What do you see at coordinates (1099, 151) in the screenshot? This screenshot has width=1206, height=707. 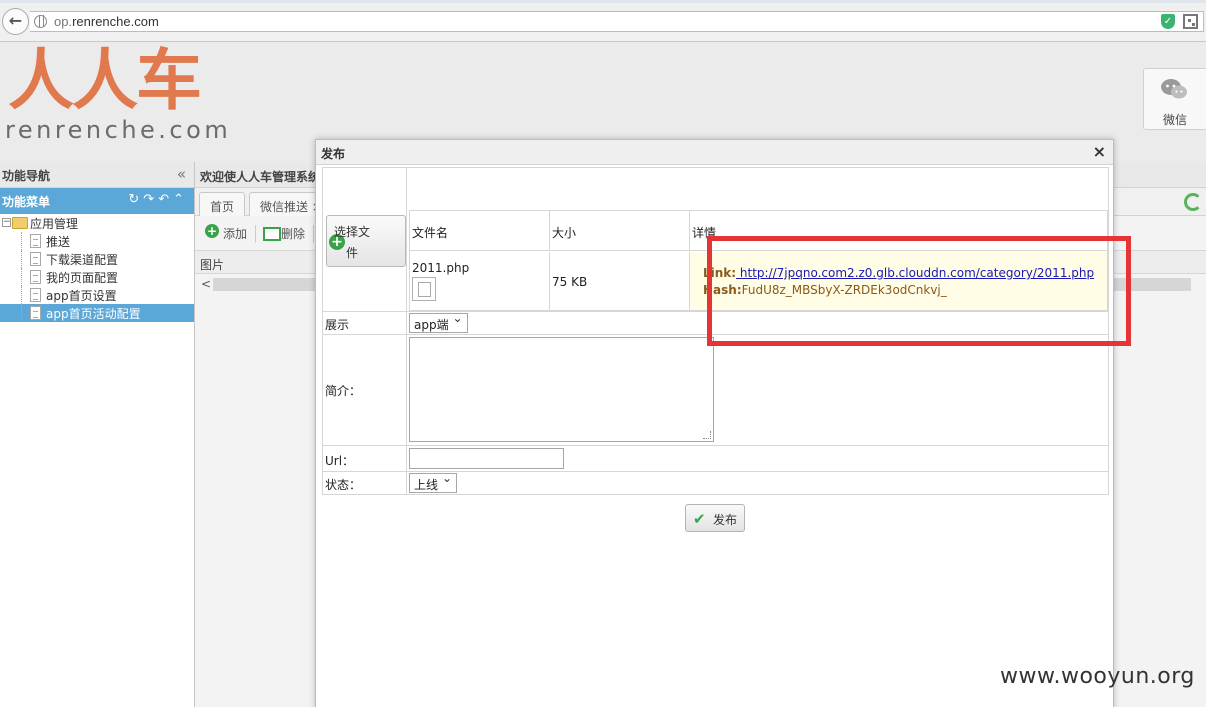 I see `close-icon: ×` at bounding box center [1099, 151].